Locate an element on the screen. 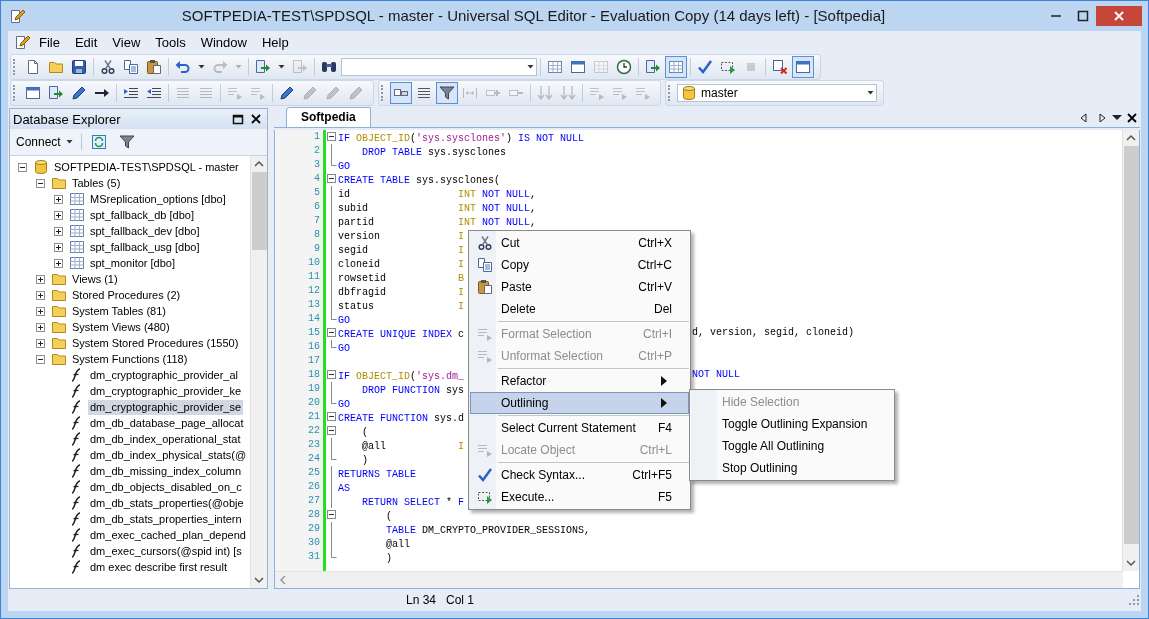 This screenshot has height=619, width=1149. tree-item: dm_db_index_physical_stats(@ is located at coordinates (168, 455).